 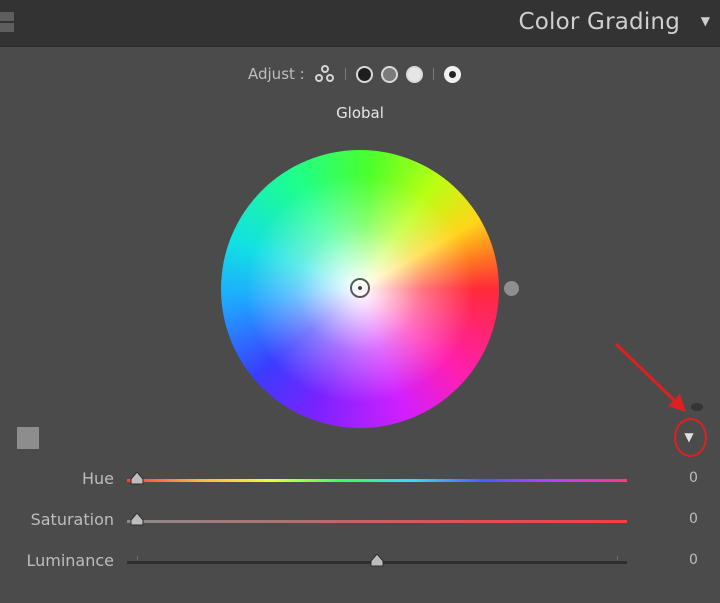 What do you see at coordinates (360, 562) in the screenshot?
I see `luminance-slider-row: Luminance 0` at bounding box center [360, 562].